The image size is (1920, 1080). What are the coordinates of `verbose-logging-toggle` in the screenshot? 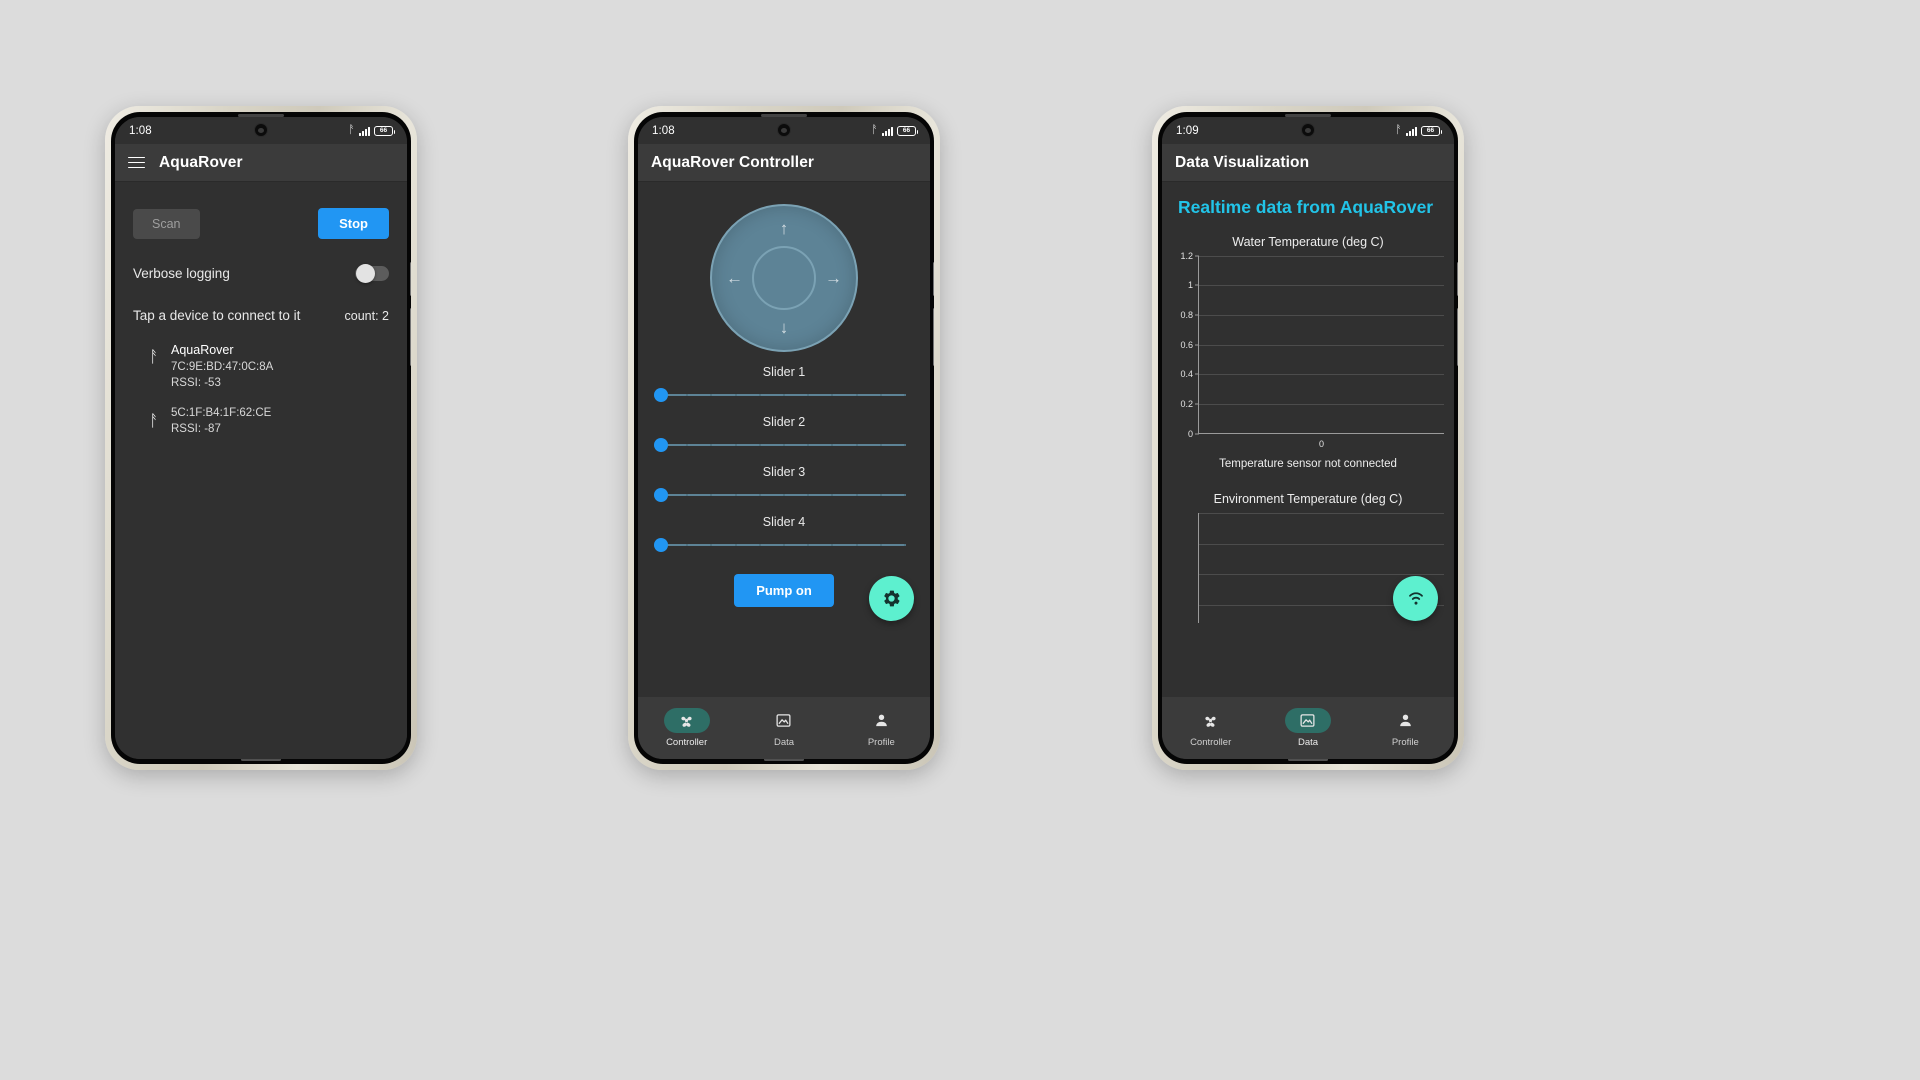 It's located at (372, 273).